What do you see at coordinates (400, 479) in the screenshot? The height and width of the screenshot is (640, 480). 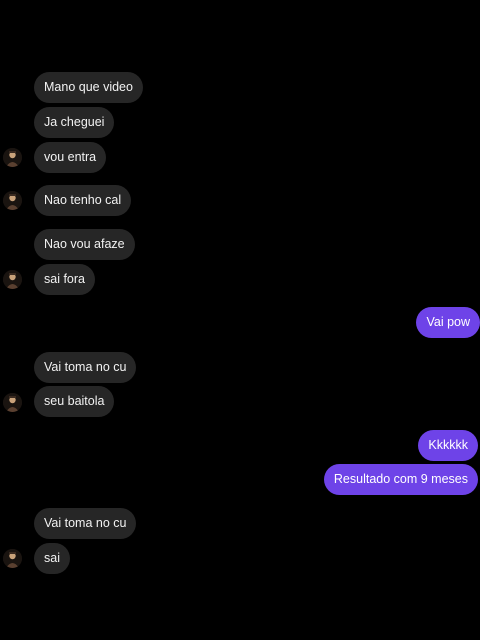 I see `message-bubble-outgoing: Resultado com 9 meses` at bounding box center [400, 479].